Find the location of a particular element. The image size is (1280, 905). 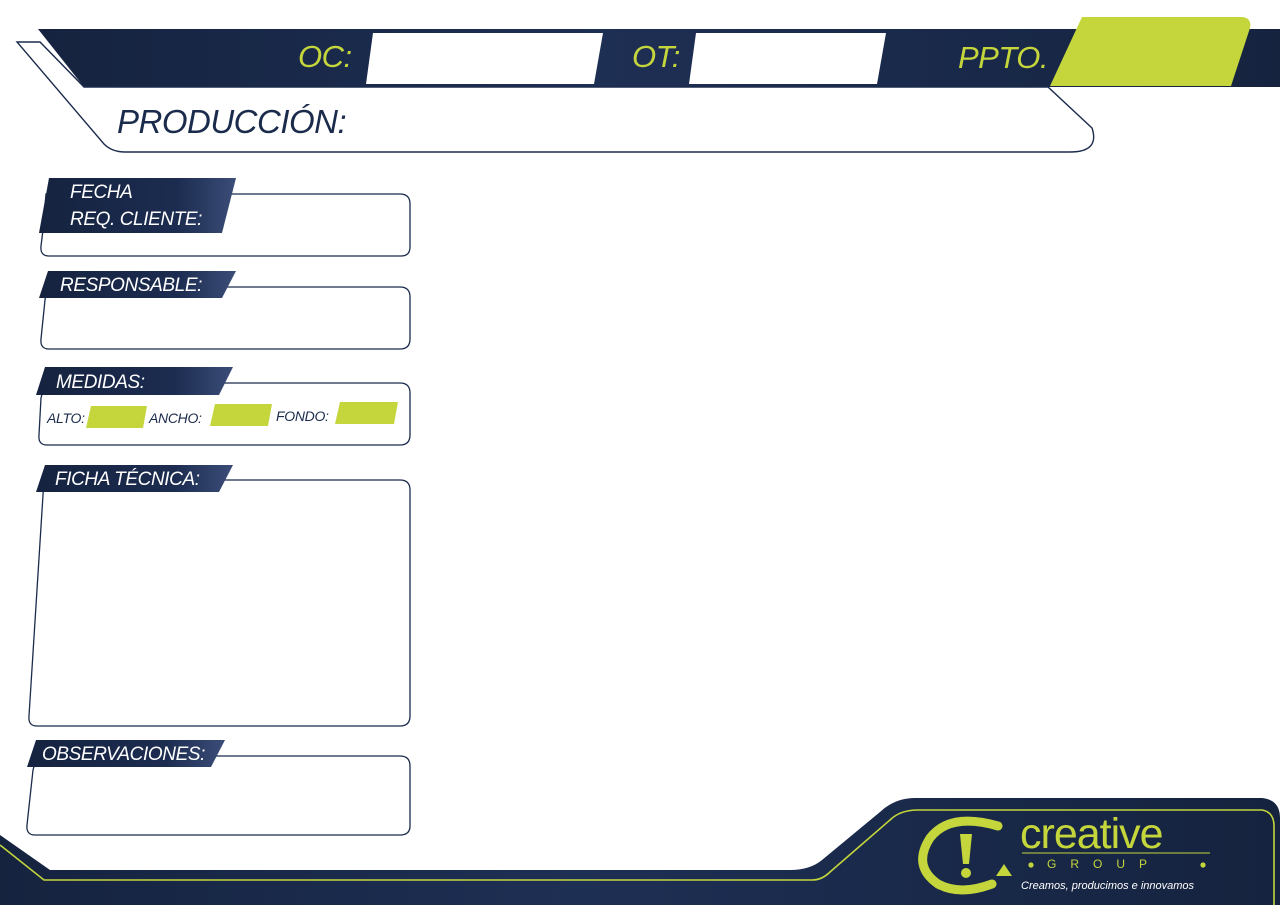

responsable-input is located at coordinates (226, 323).